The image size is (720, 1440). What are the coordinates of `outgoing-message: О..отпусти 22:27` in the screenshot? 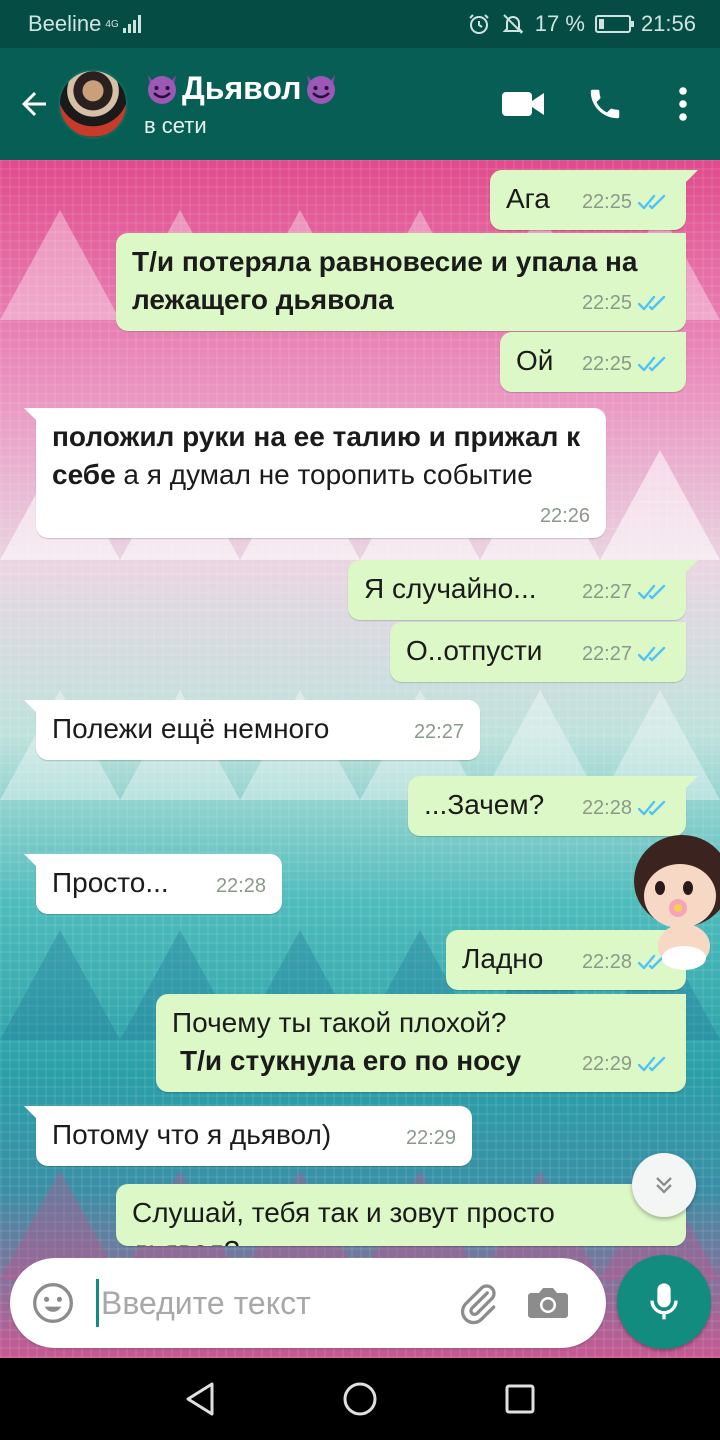 It's located at (538, 652).